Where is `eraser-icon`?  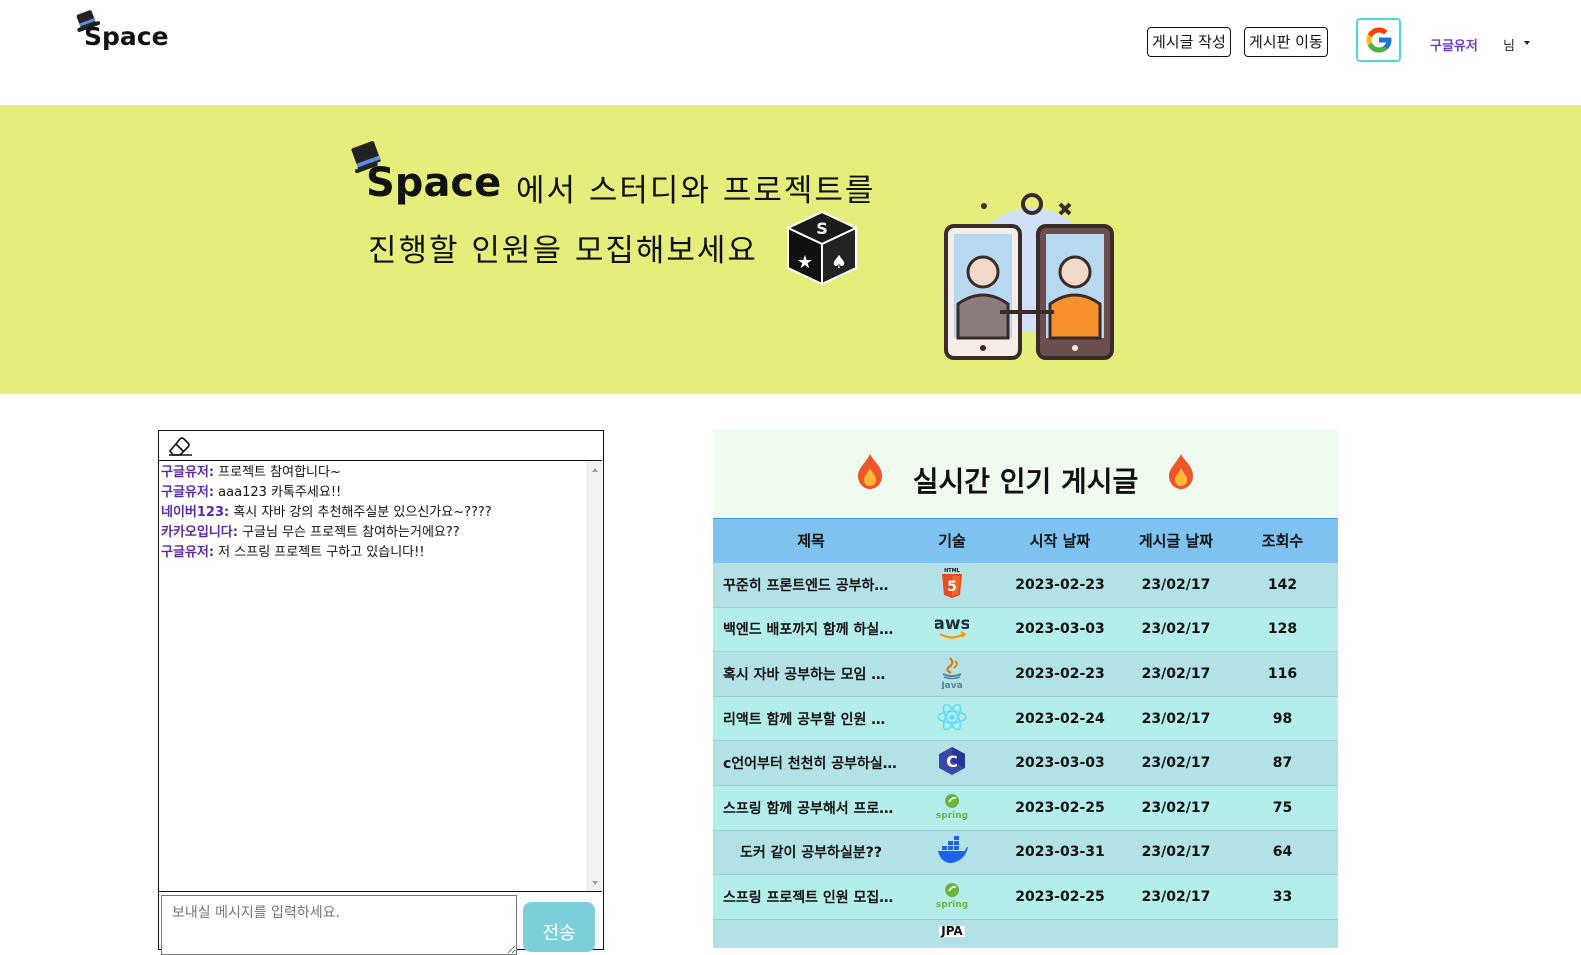 eraser-icon is located at coordinates (180, 446).